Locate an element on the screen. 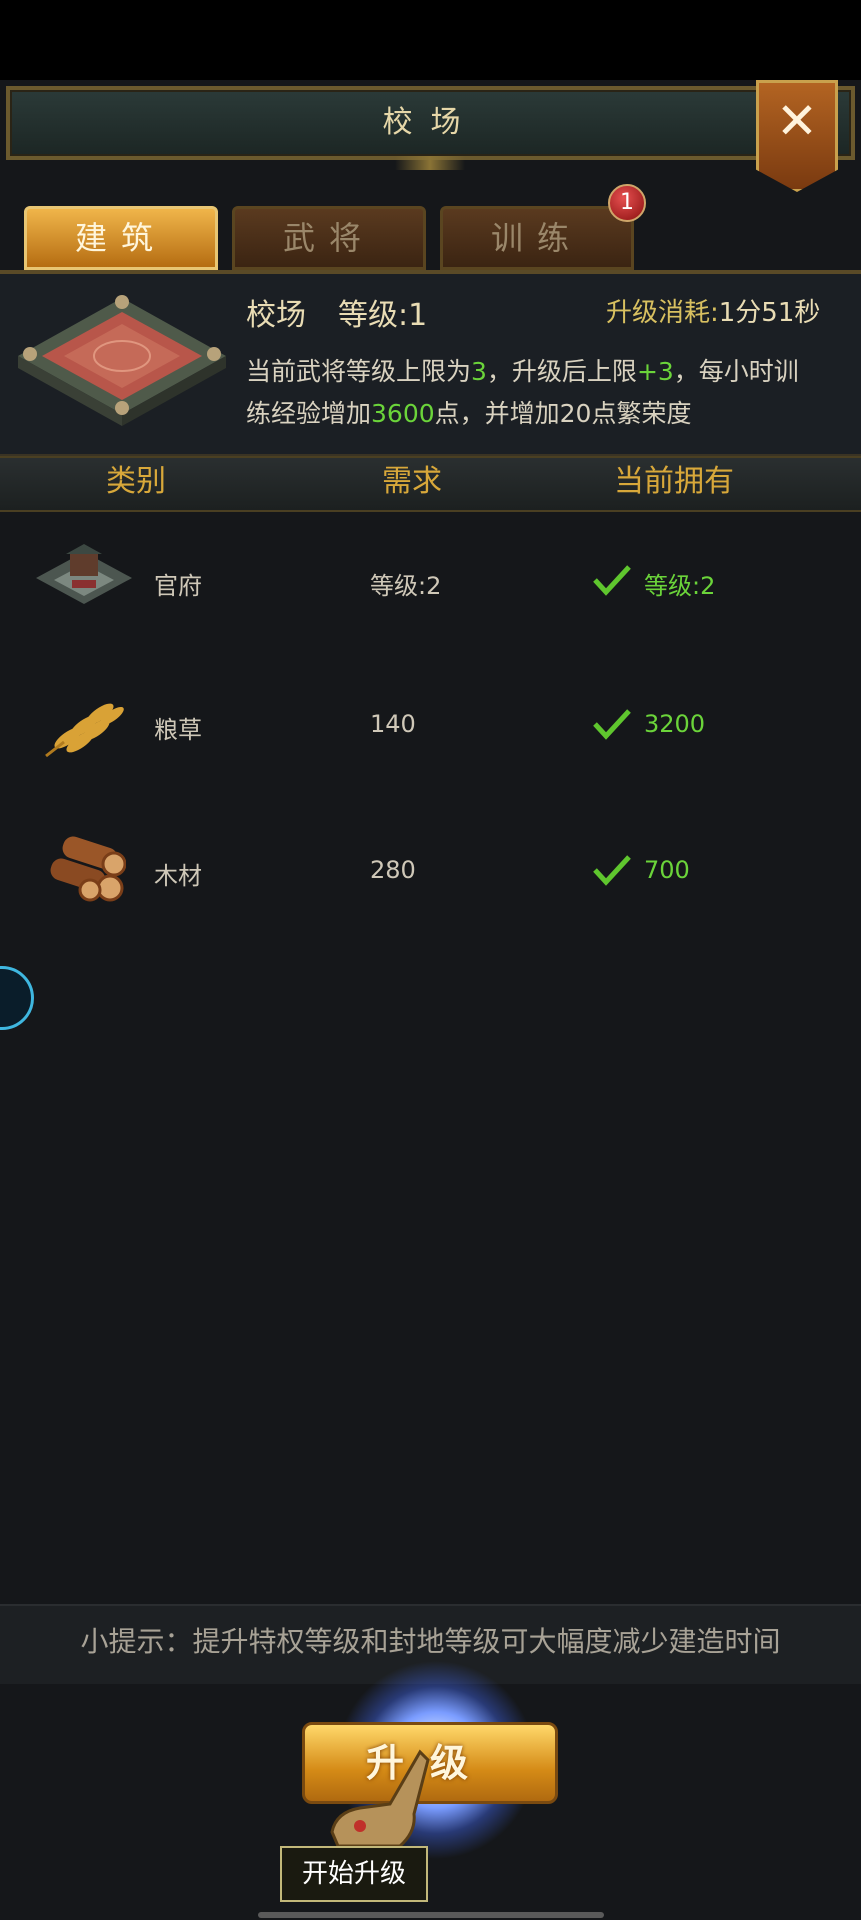 The width and height of the screenshot is (861, 1920). tab-training: 训练 is located at coordinates (537, 238).